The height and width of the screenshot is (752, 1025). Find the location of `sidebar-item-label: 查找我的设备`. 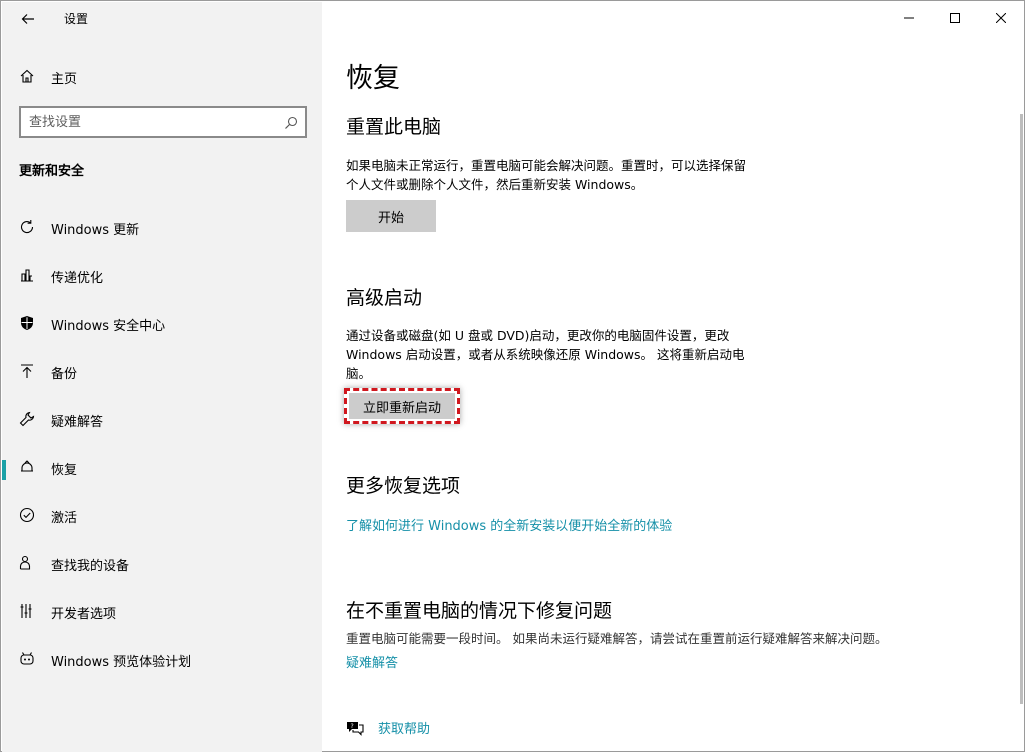

sidebar-item-label: 查找我的设备 is located at coordinates (90, 566).